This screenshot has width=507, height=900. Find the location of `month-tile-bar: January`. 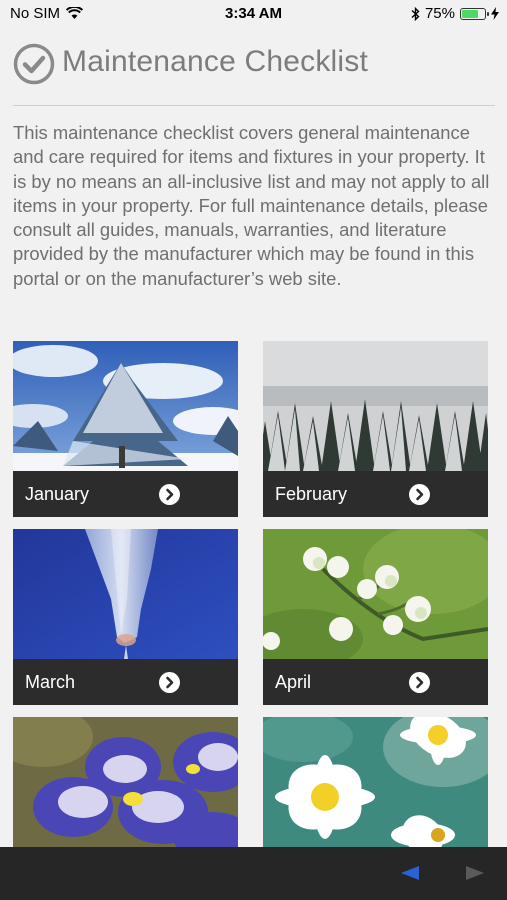

month-tile-bar: January is located at coordinates (125, 494).